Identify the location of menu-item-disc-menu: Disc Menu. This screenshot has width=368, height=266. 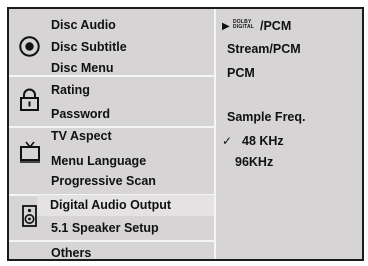
(82, 68).